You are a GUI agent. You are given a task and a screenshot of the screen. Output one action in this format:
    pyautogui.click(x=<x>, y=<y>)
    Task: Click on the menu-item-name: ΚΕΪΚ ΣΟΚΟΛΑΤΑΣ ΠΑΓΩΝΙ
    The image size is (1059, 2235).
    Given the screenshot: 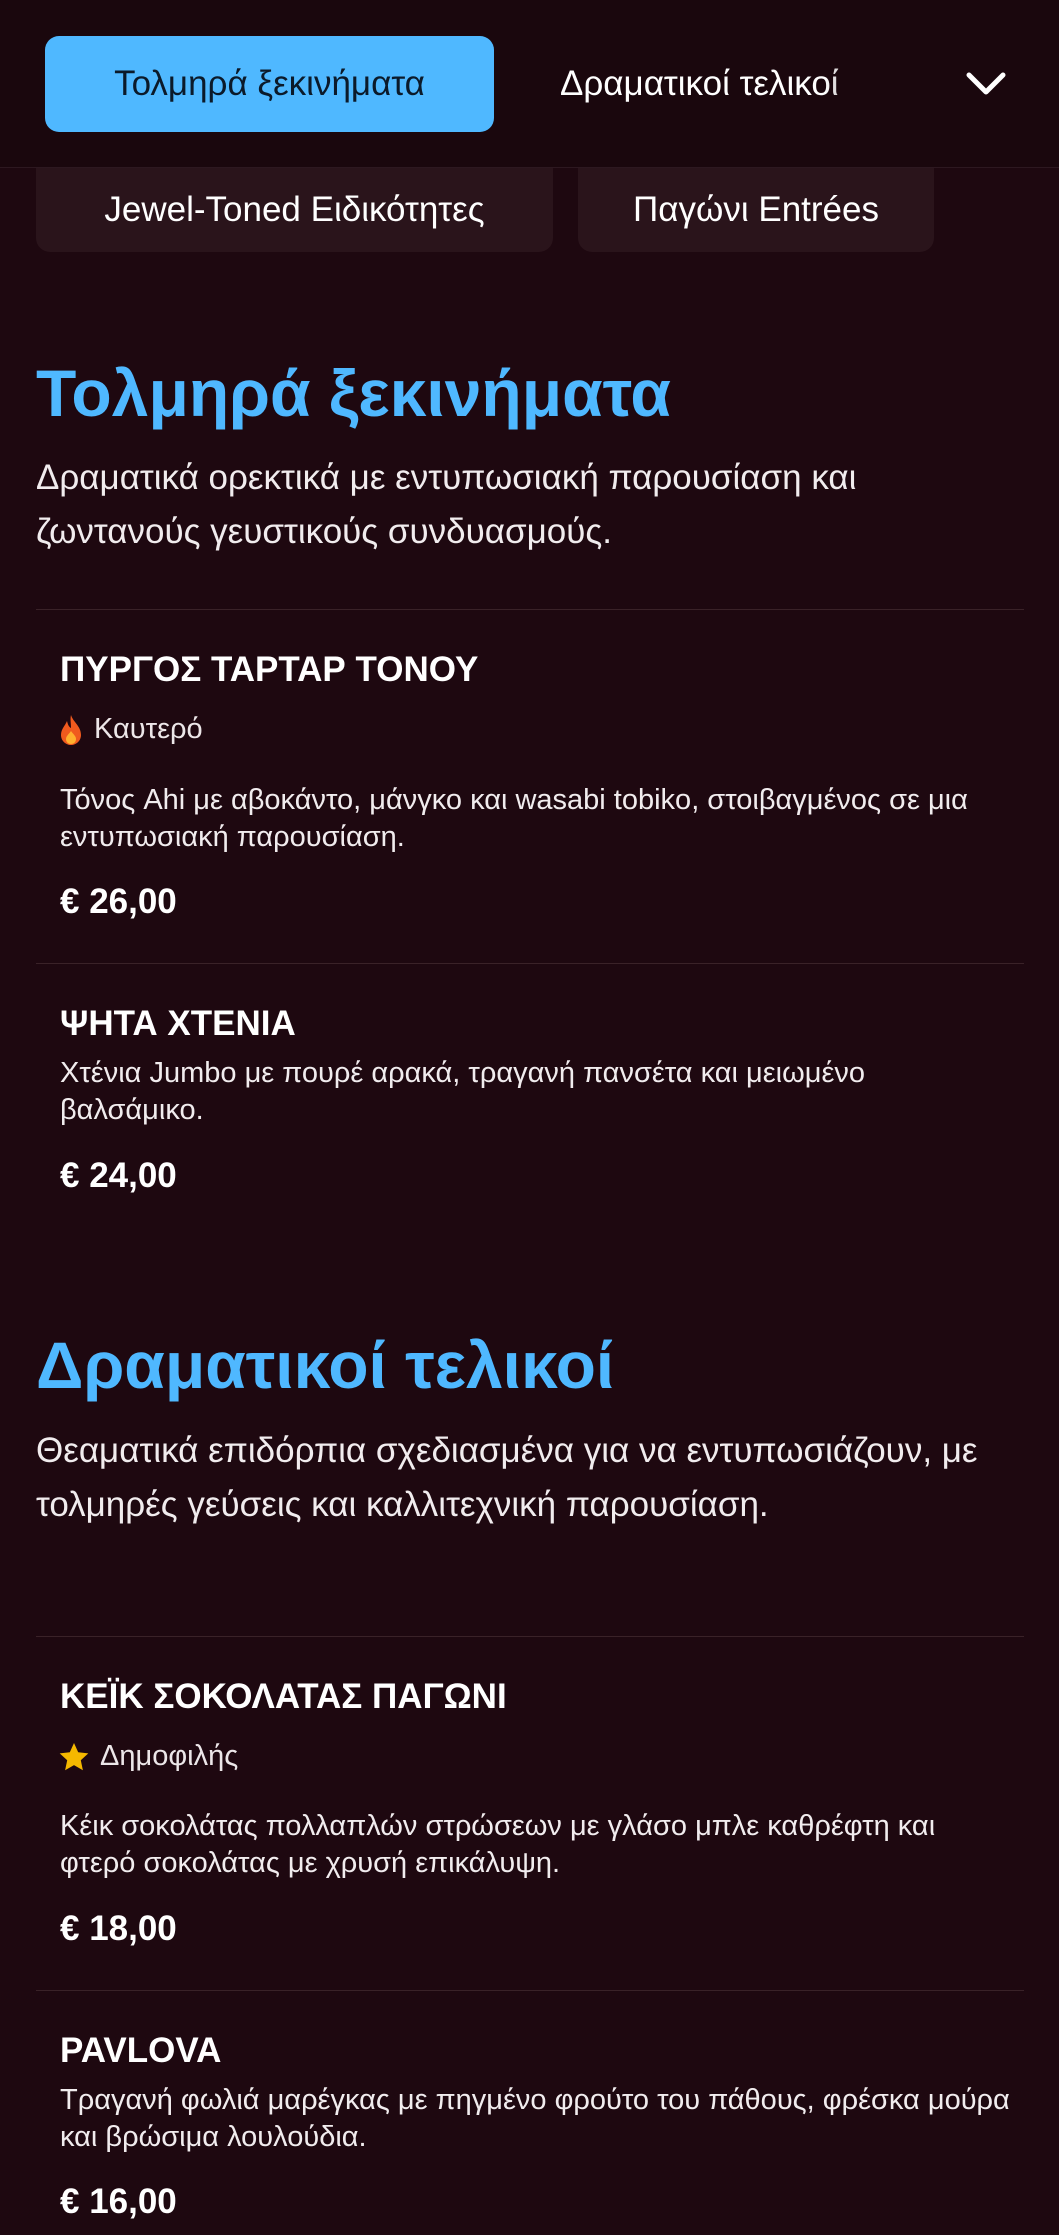 What is the action you would take?
    pyautogui.click(x=283, y=1697)
    